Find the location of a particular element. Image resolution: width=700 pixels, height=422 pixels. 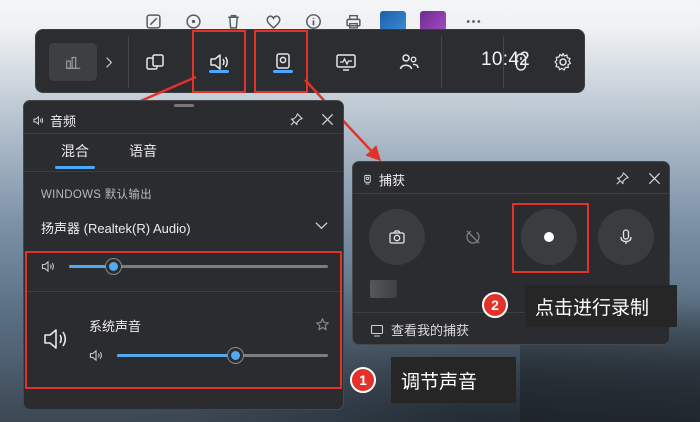

resources-widget-button is located at coordinates (346, 62).